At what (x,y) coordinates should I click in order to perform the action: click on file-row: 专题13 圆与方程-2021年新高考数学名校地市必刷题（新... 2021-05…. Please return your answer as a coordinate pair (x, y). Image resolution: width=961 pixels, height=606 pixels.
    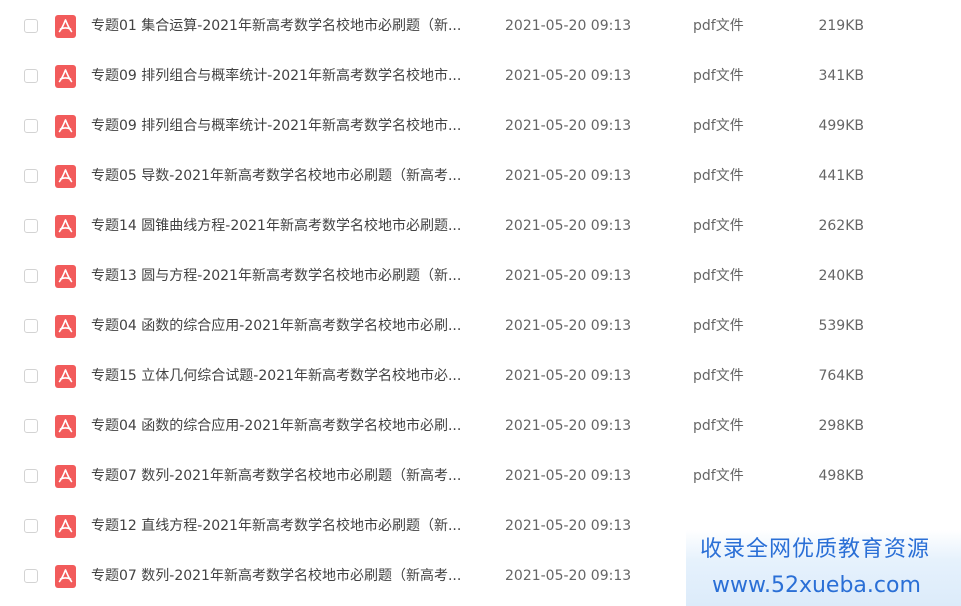
    Looking at the image, I should click on (480, 277).